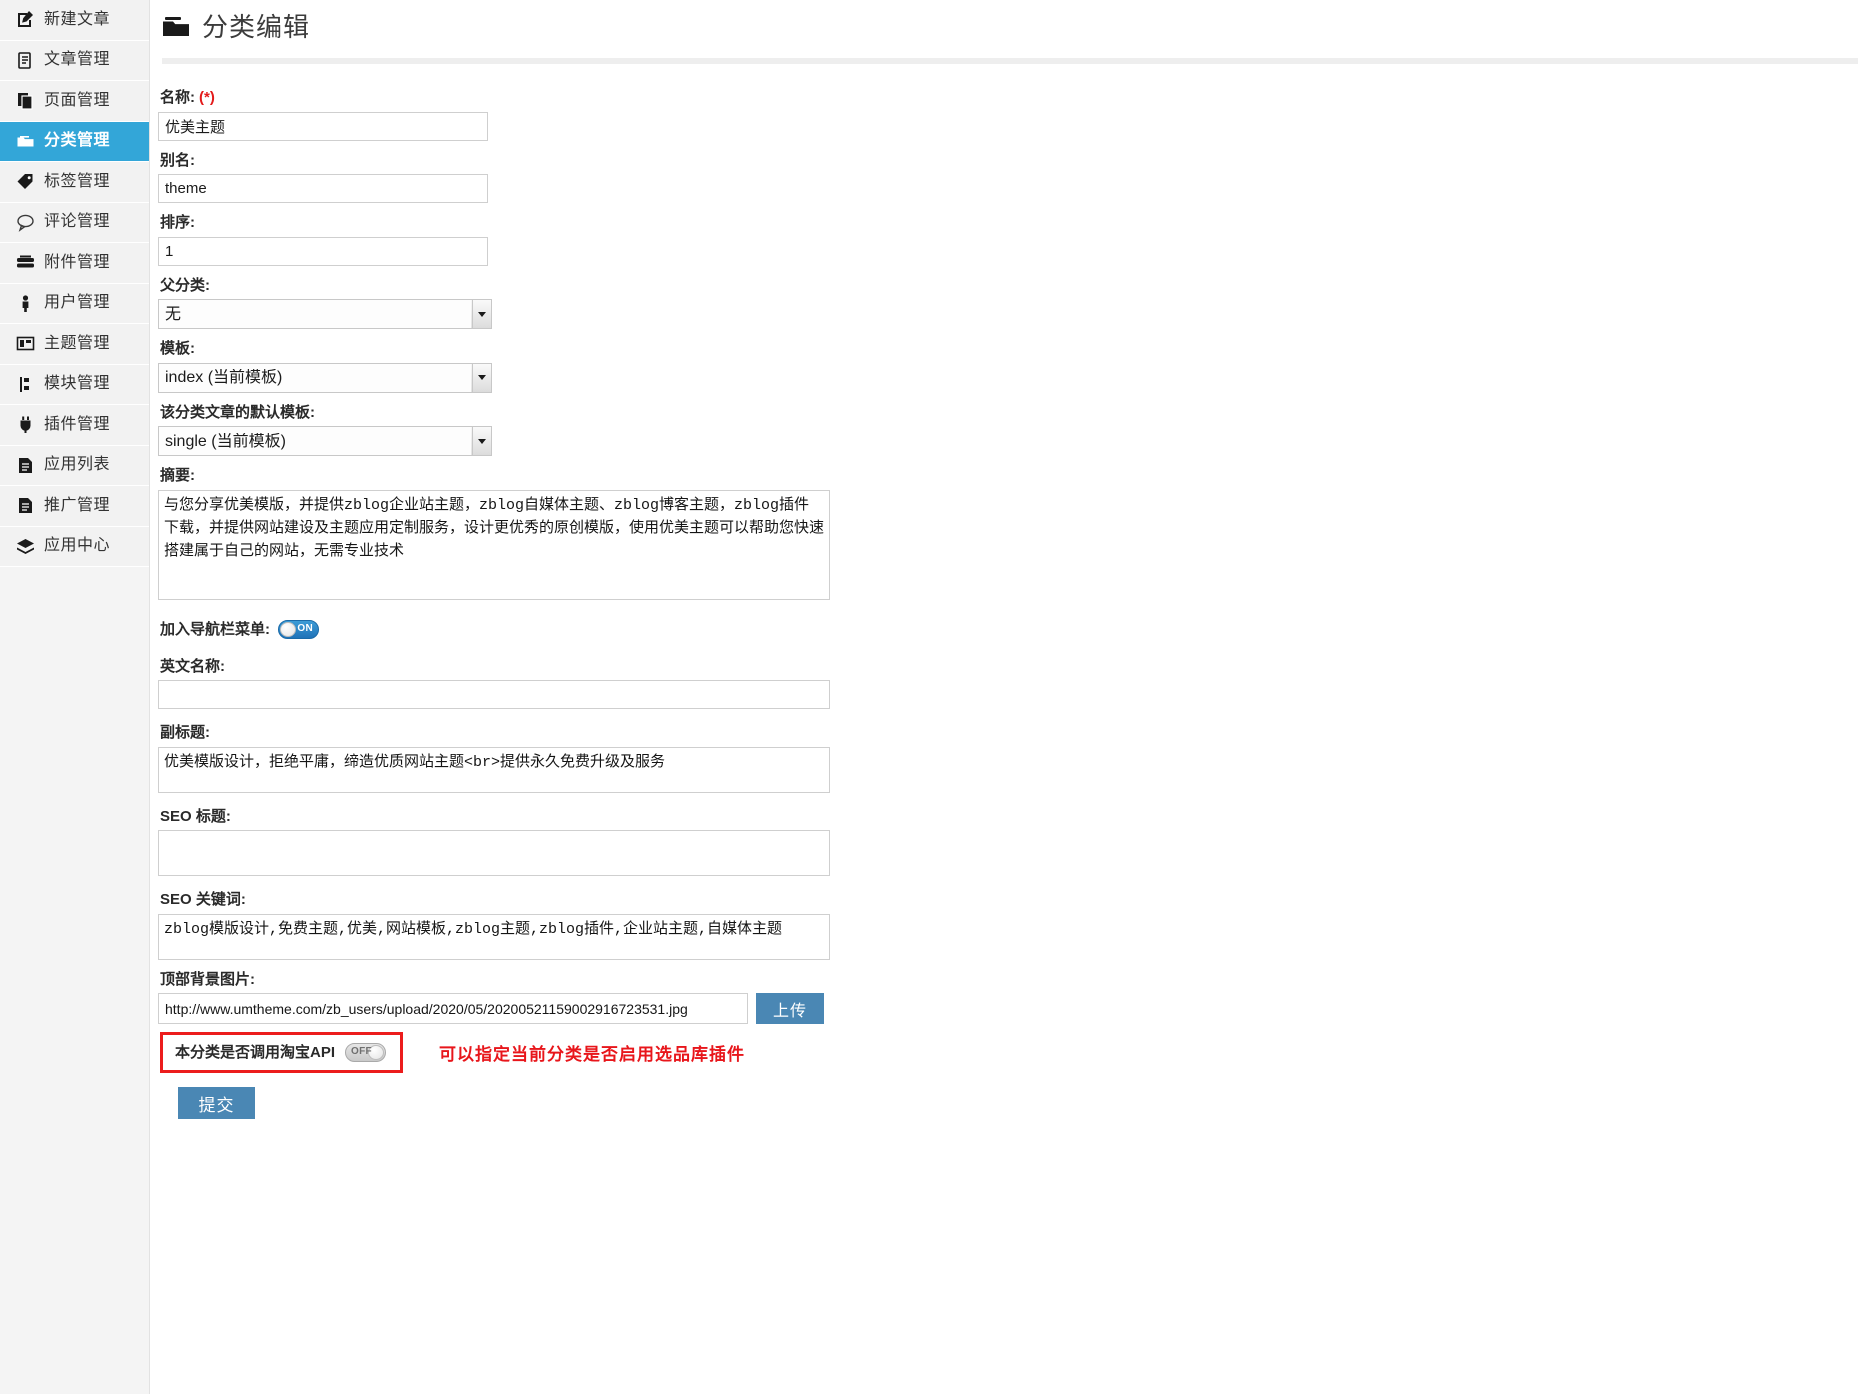  I want to click on field-name: 名称: (*), so click(1008, 115).